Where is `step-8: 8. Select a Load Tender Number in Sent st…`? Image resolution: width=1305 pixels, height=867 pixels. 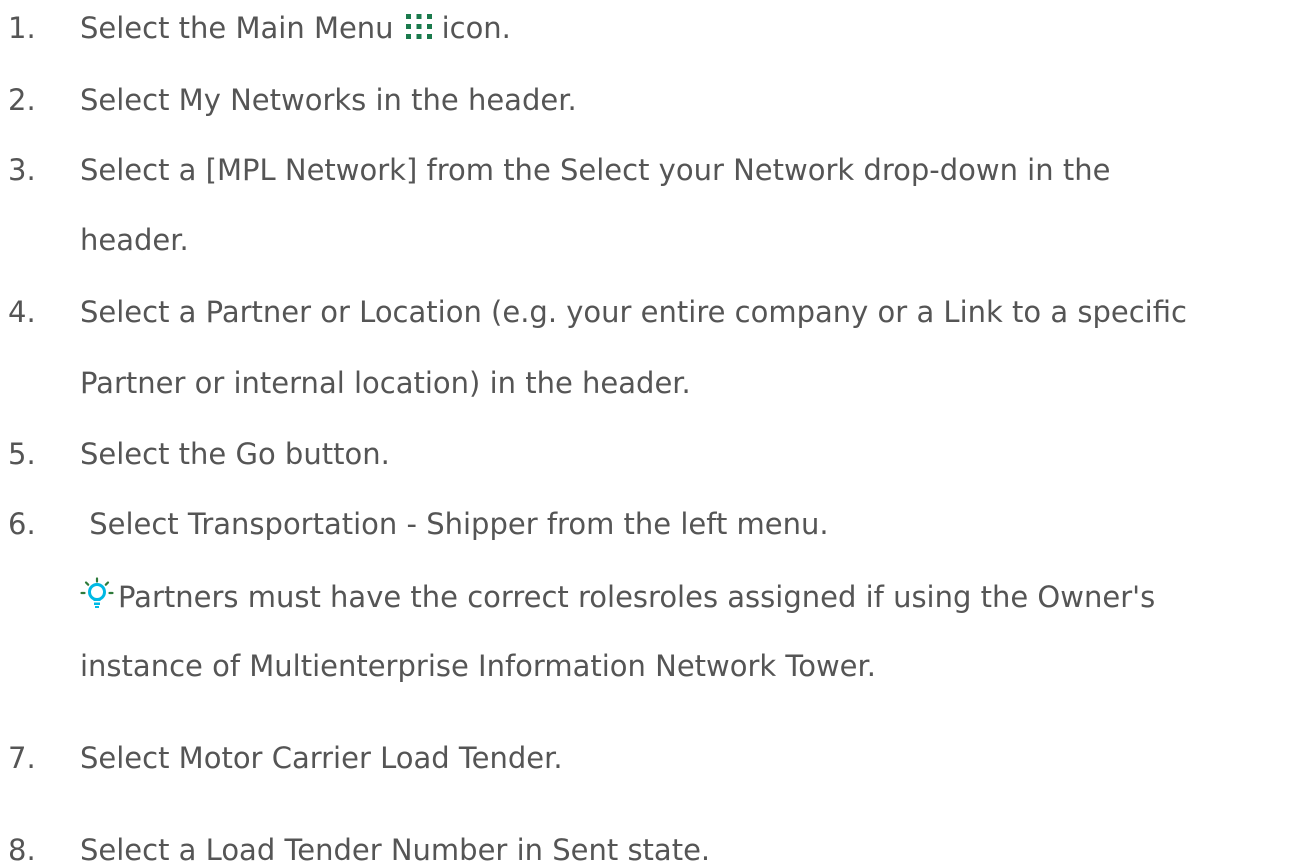
step-8: 8. Select a Load Tender Number in Sent st… is located at coordinates (355, 850).